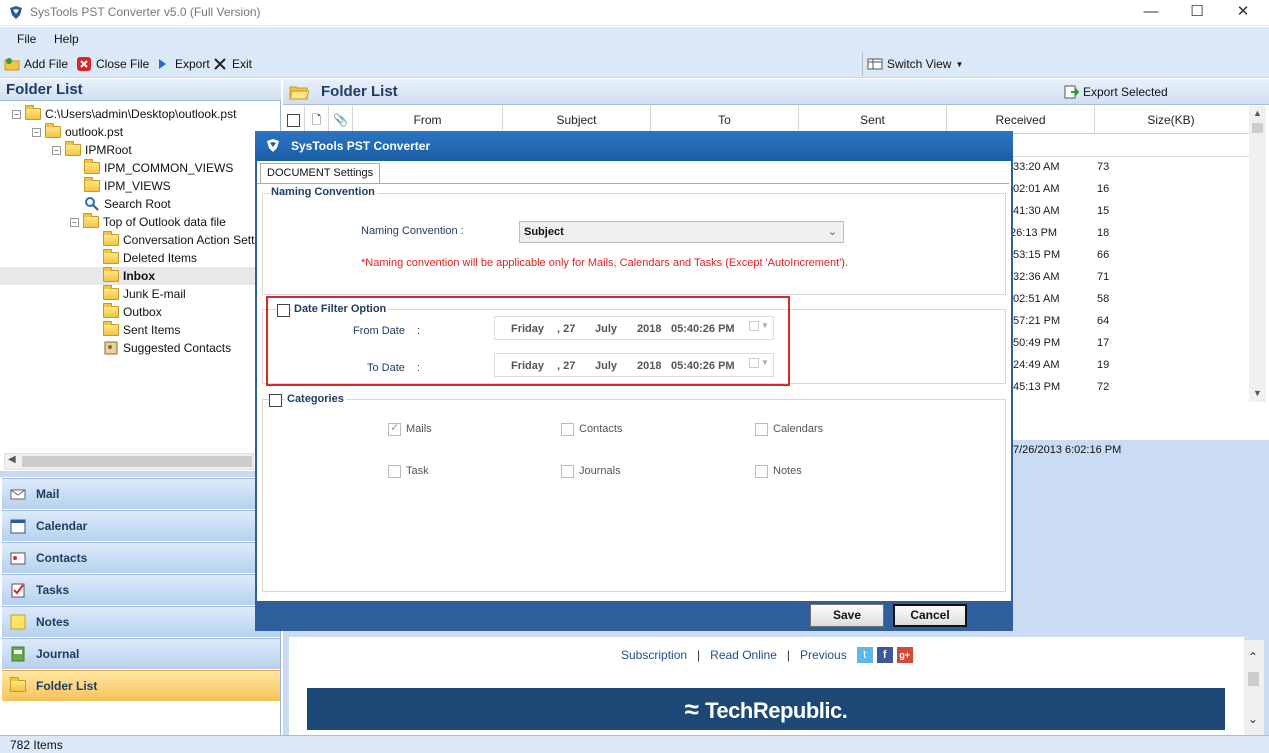  I want to click on select-all-checkbox, so click(293, 121).